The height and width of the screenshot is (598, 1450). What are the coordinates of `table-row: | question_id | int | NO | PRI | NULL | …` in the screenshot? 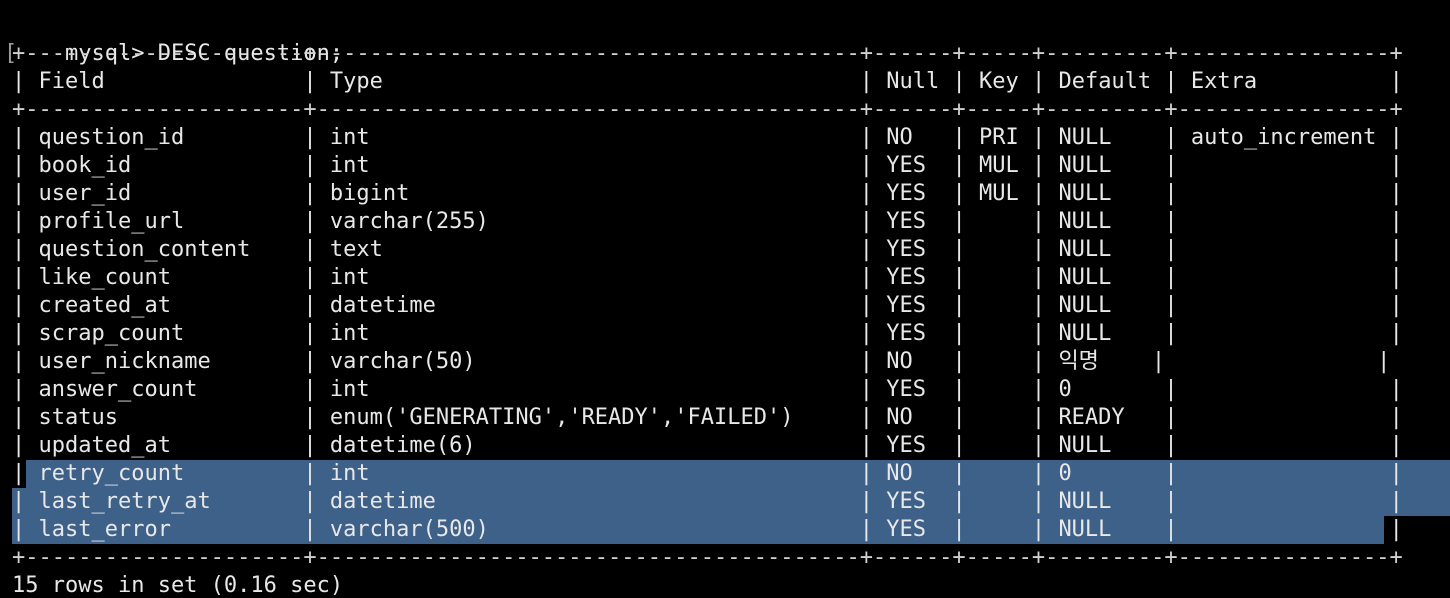 It's located at (707, 138).